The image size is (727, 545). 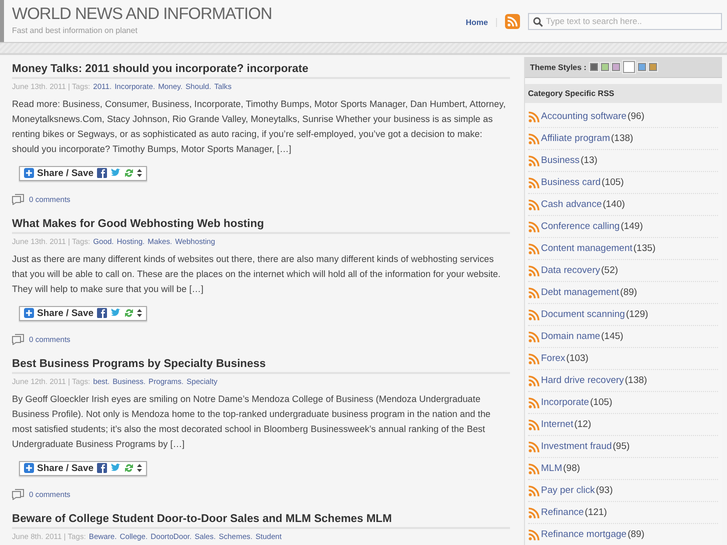 What do you see at coordinates (565, 402) in the screenshot?
I see `category-link: Incorporate` at bounding box center [565, 402].